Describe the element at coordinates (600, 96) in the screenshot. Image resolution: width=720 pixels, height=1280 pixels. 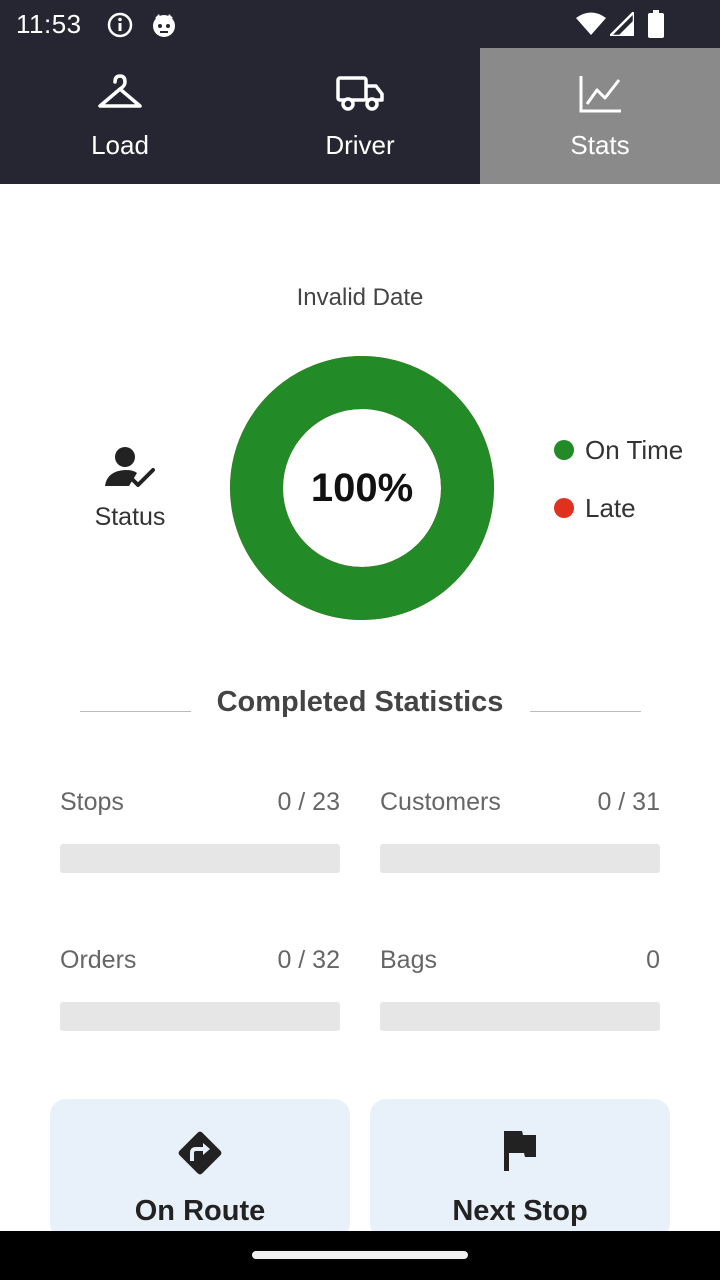
I see `chart-line-icon` at that location.